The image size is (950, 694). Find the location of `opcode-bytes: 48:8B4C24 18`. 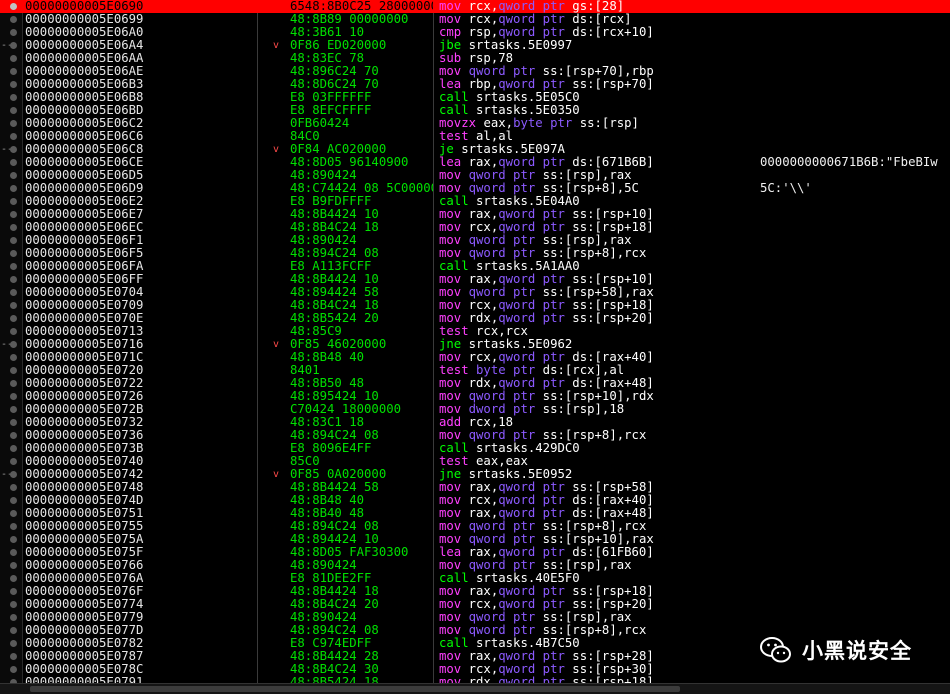

opcode-bytes: 48:8B4C24 18 is located at coordinates (334, 305).